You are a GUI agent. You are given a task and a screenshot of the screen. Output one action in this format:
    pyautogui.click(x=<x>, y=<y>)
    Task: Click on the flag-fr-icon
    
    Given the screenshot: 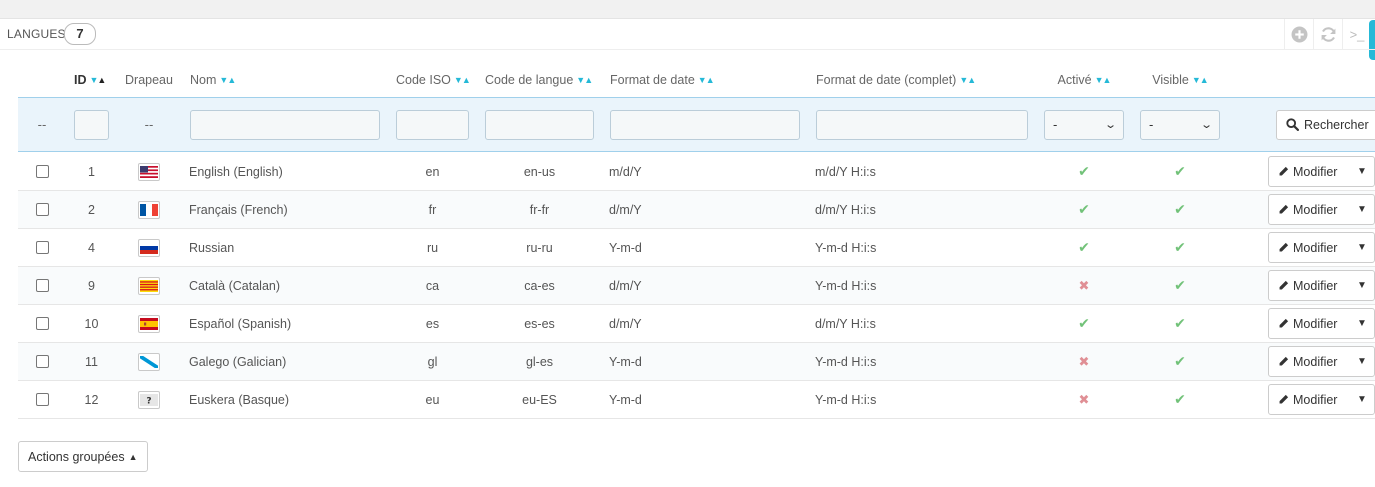 What is the action you would take?
    pyautogui.click(x=149, y=209)
    